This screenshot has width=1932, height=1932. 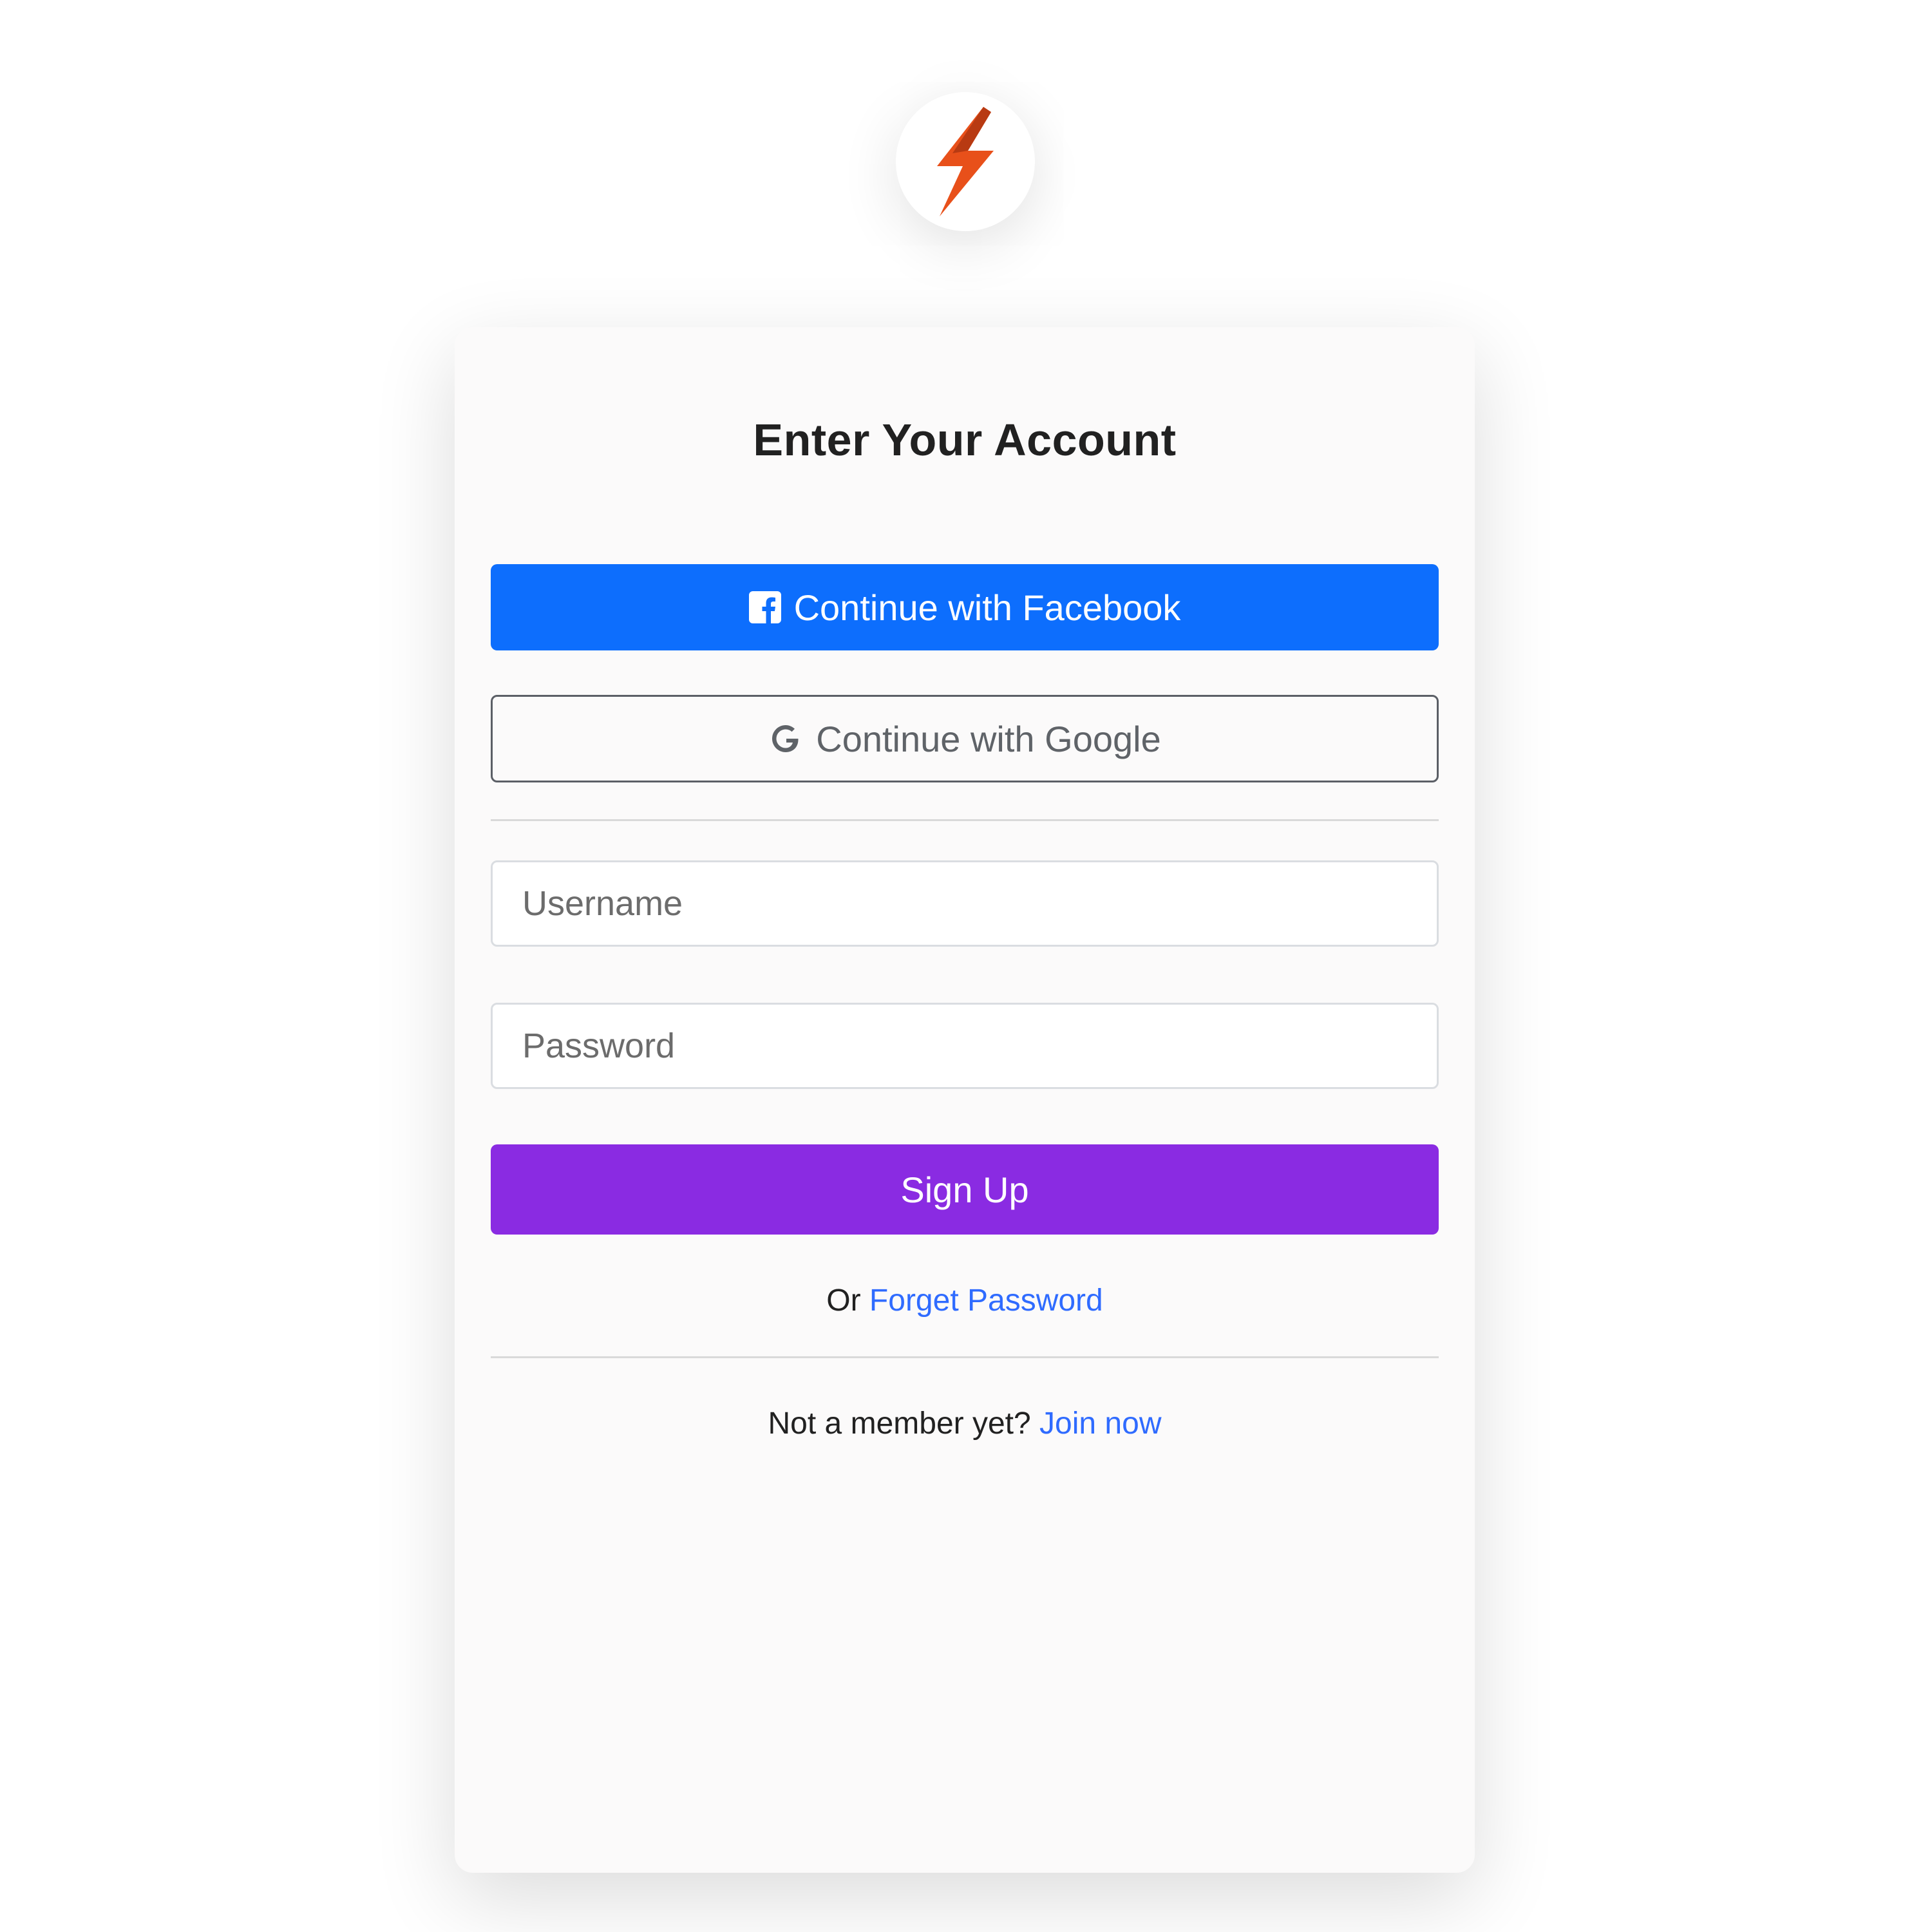 I want to click on sign-up-button: Sign Up, so click(x=965, y=1189).